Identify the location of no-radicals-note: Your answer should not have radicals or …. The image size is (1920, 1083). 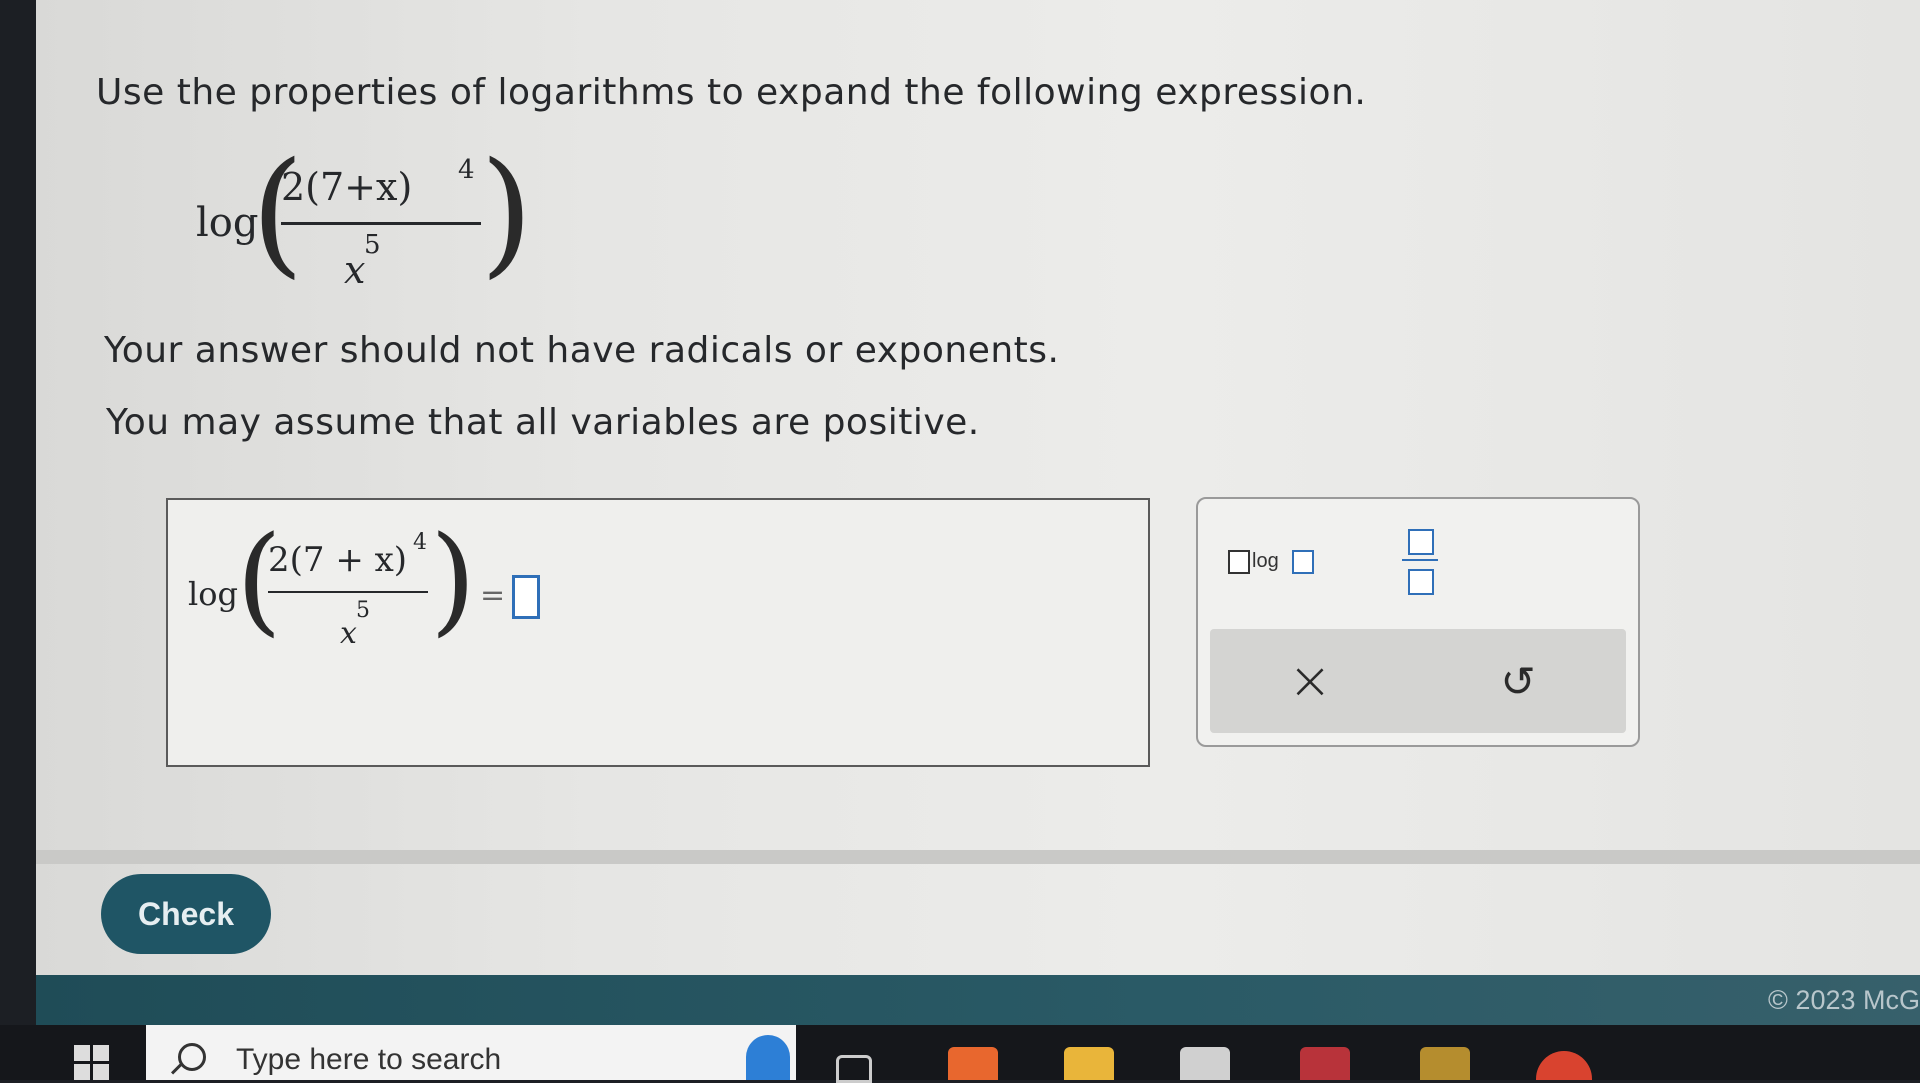
(582, 350).